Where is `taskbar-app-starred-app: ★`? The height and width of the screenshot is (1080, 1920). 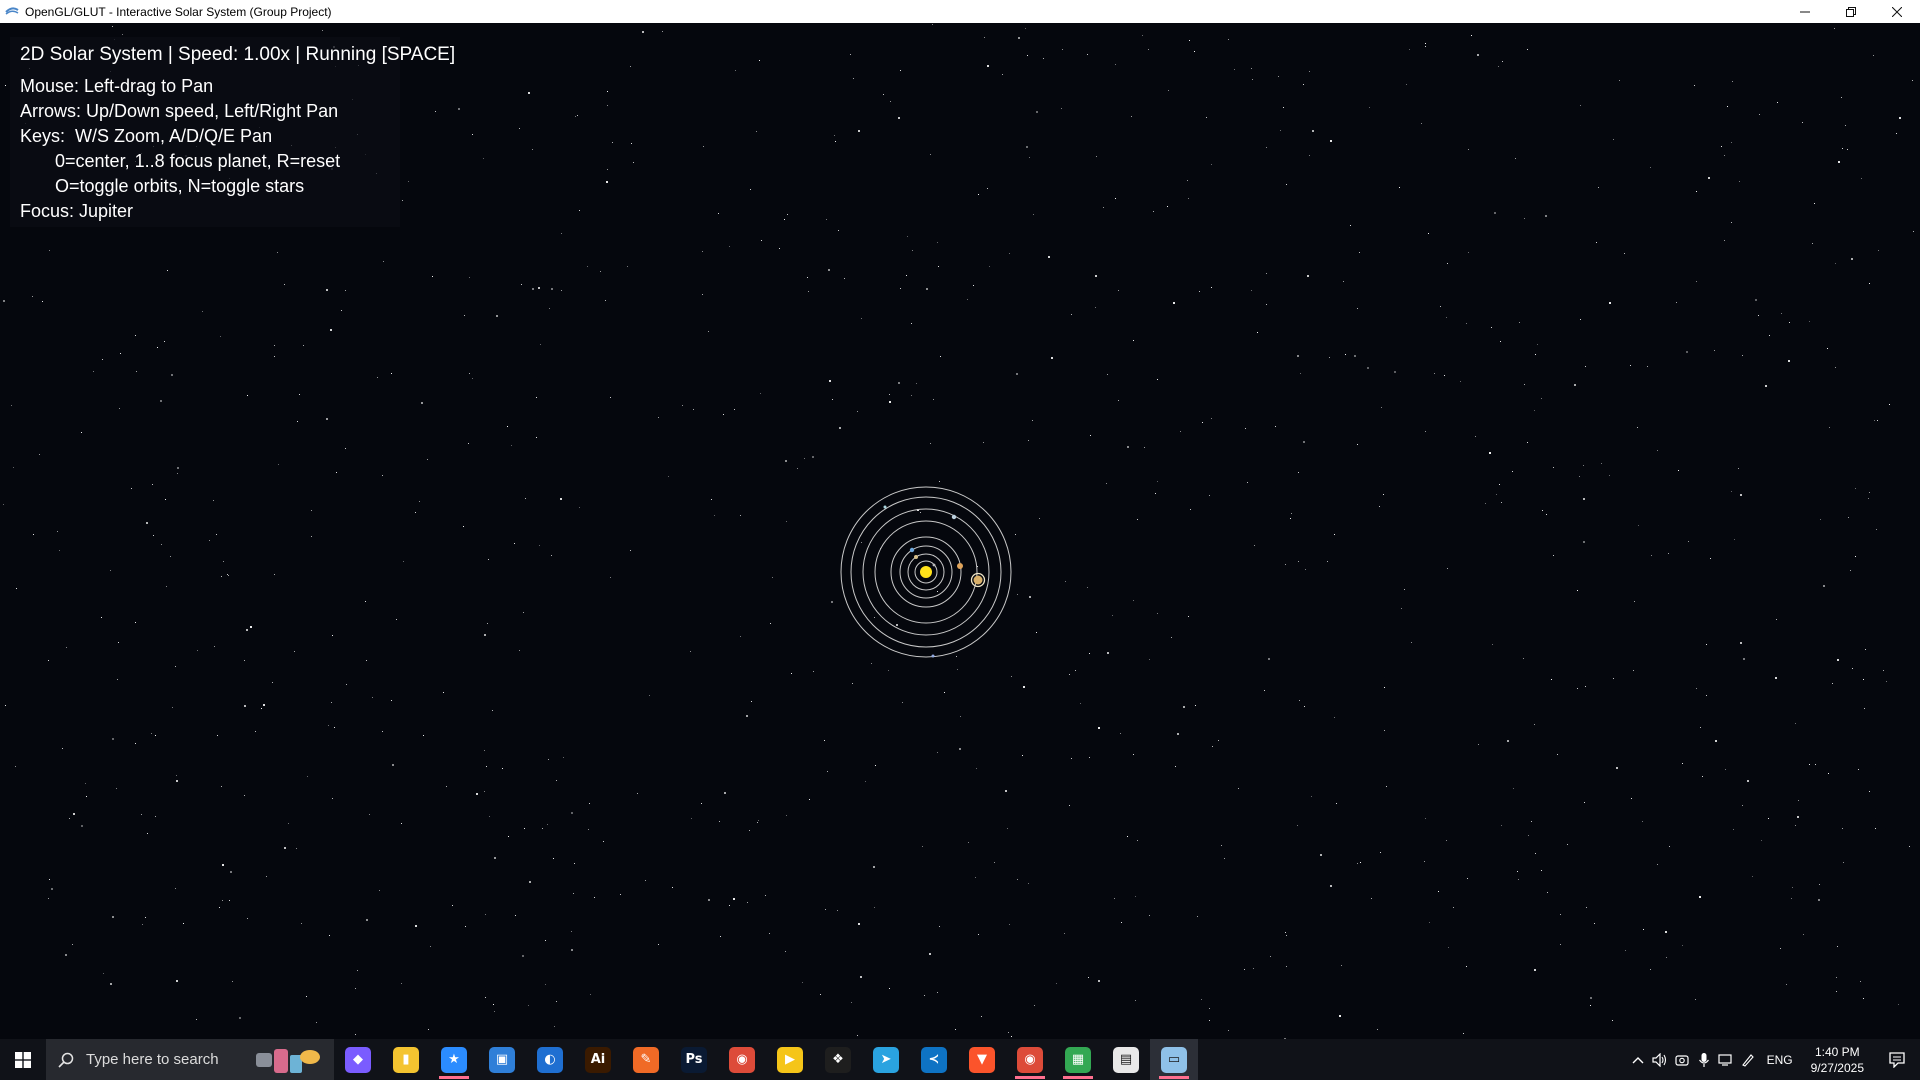
taskbar-app-starred-app: ★ is located at coordinates (454, 1059).